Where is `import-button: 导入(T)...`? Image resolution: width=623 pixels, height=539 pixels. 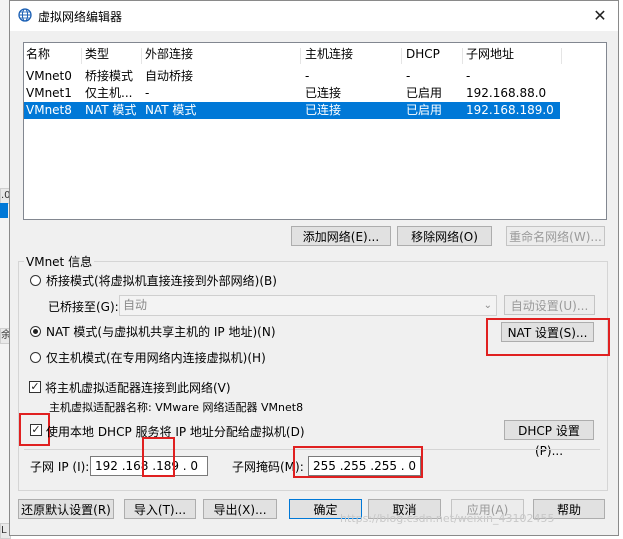
import-button: 导入(T)... is located at coordinates (160, 509).